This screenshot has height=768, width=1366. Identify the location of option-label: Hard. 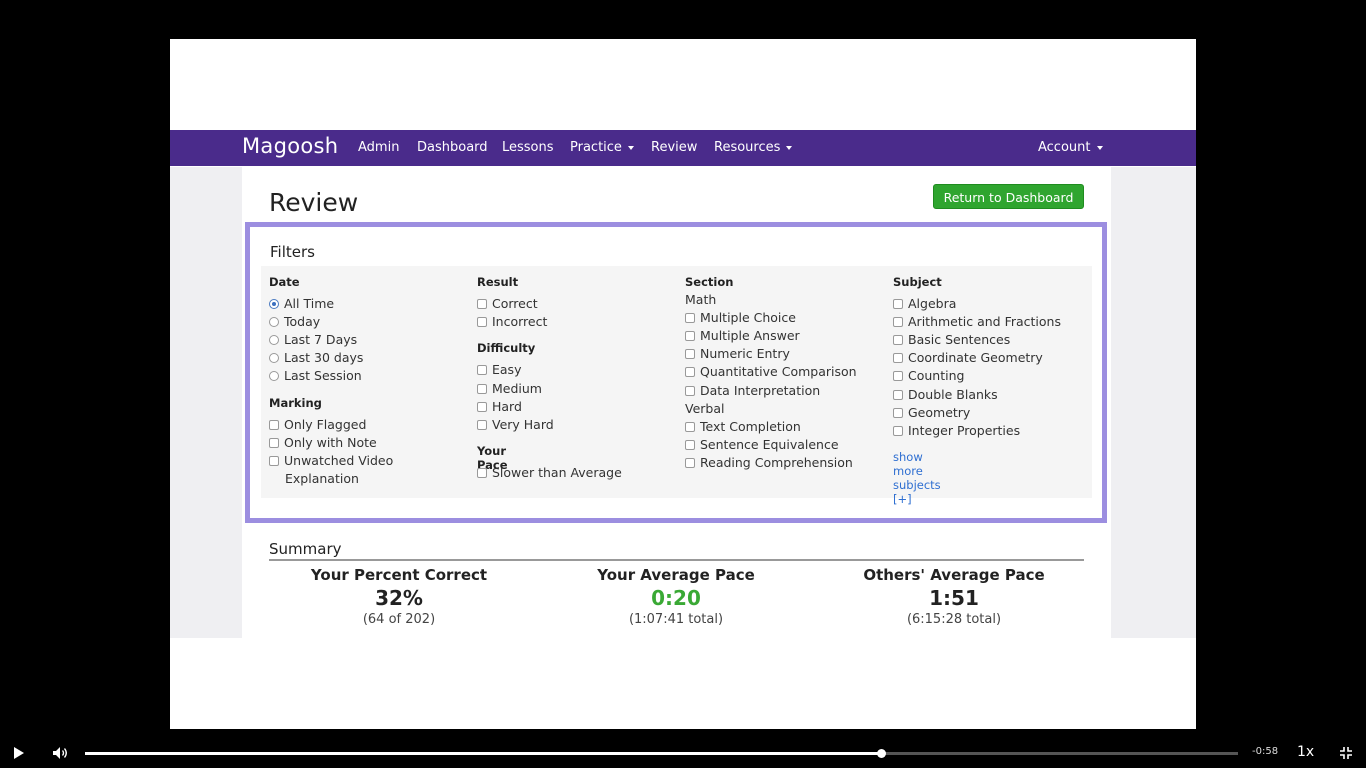
(507, 406).